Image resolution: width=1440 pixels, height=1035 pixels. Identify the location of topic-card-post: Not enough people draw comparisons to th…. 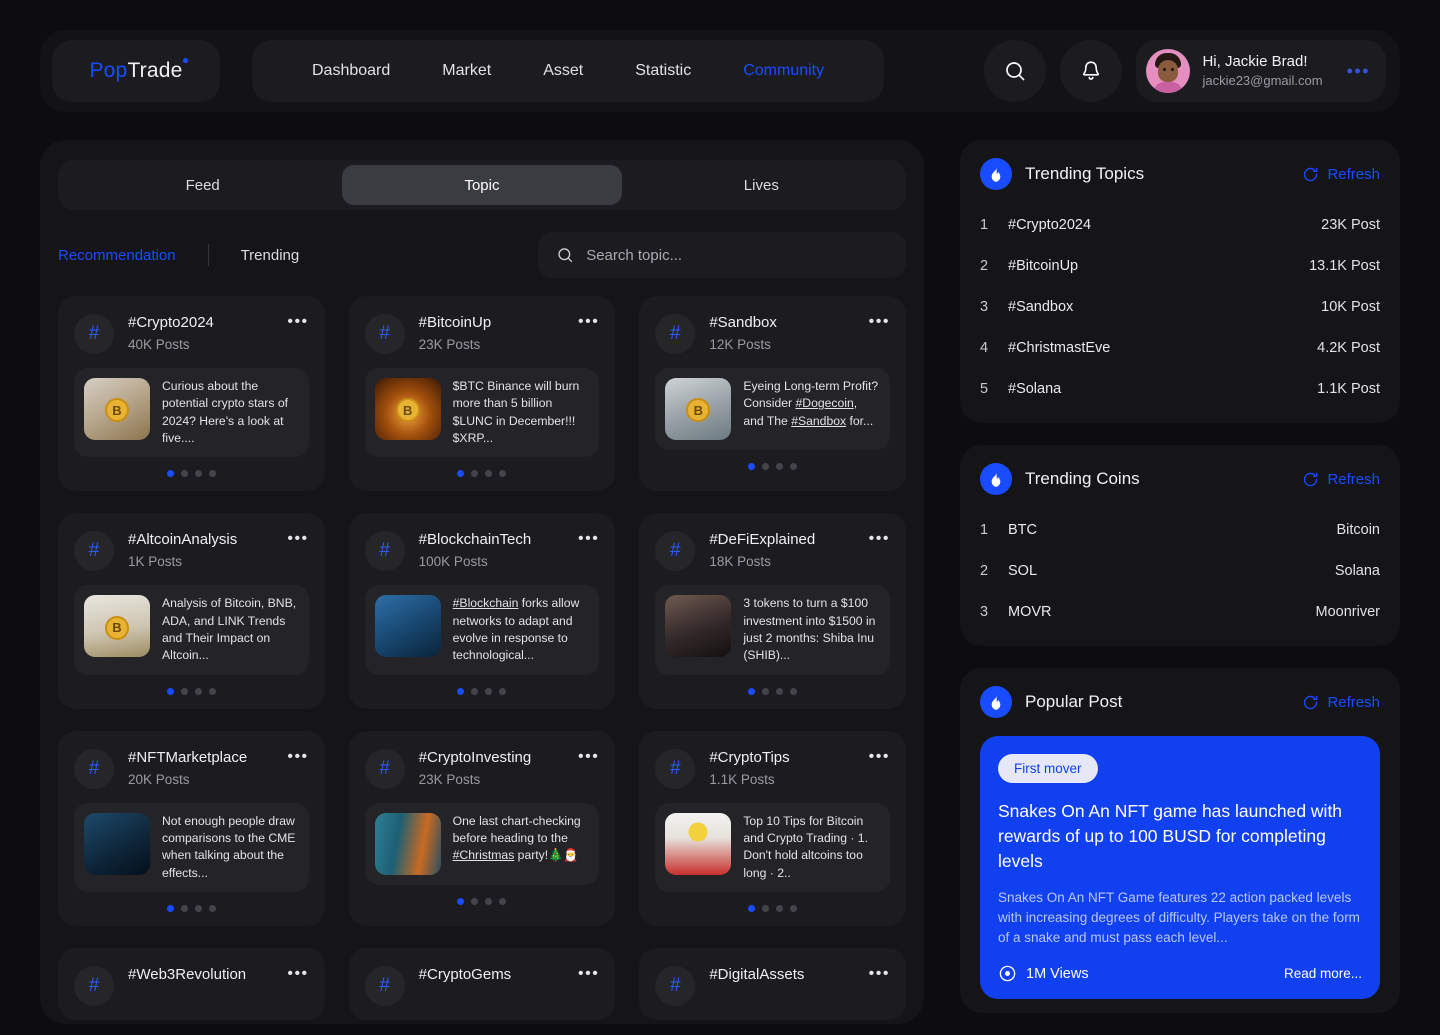
(191, 847).